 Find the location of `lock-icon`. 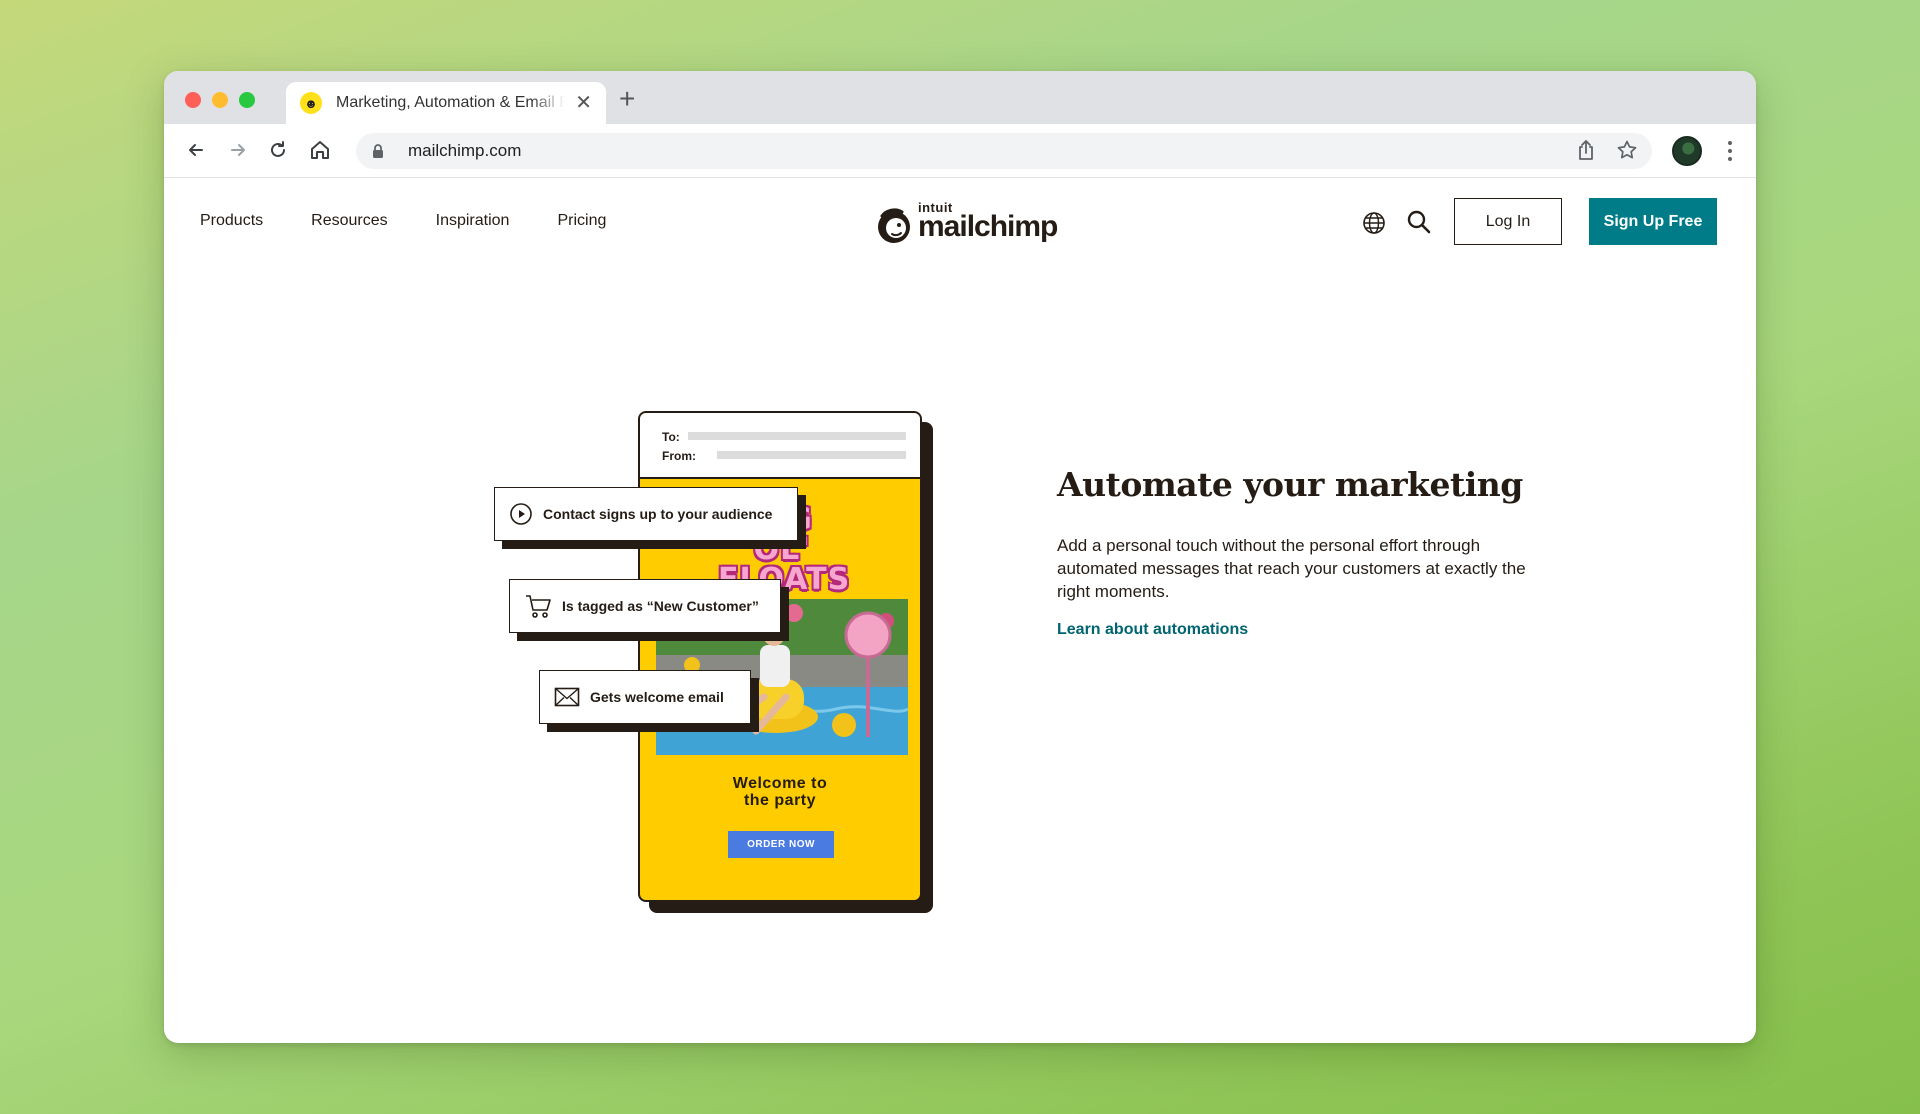

lock-icon is located at coordinates (382, 151).